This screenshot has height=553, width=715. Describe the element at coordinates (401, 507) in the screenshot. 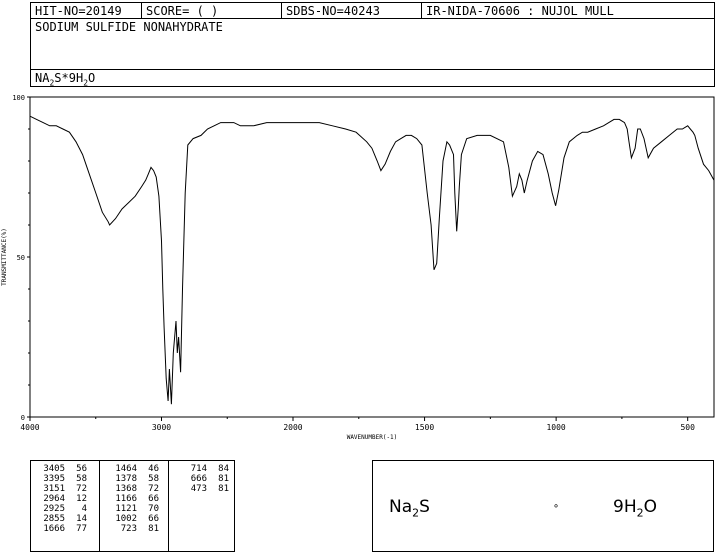

I see `structure-text: Na` at that location.